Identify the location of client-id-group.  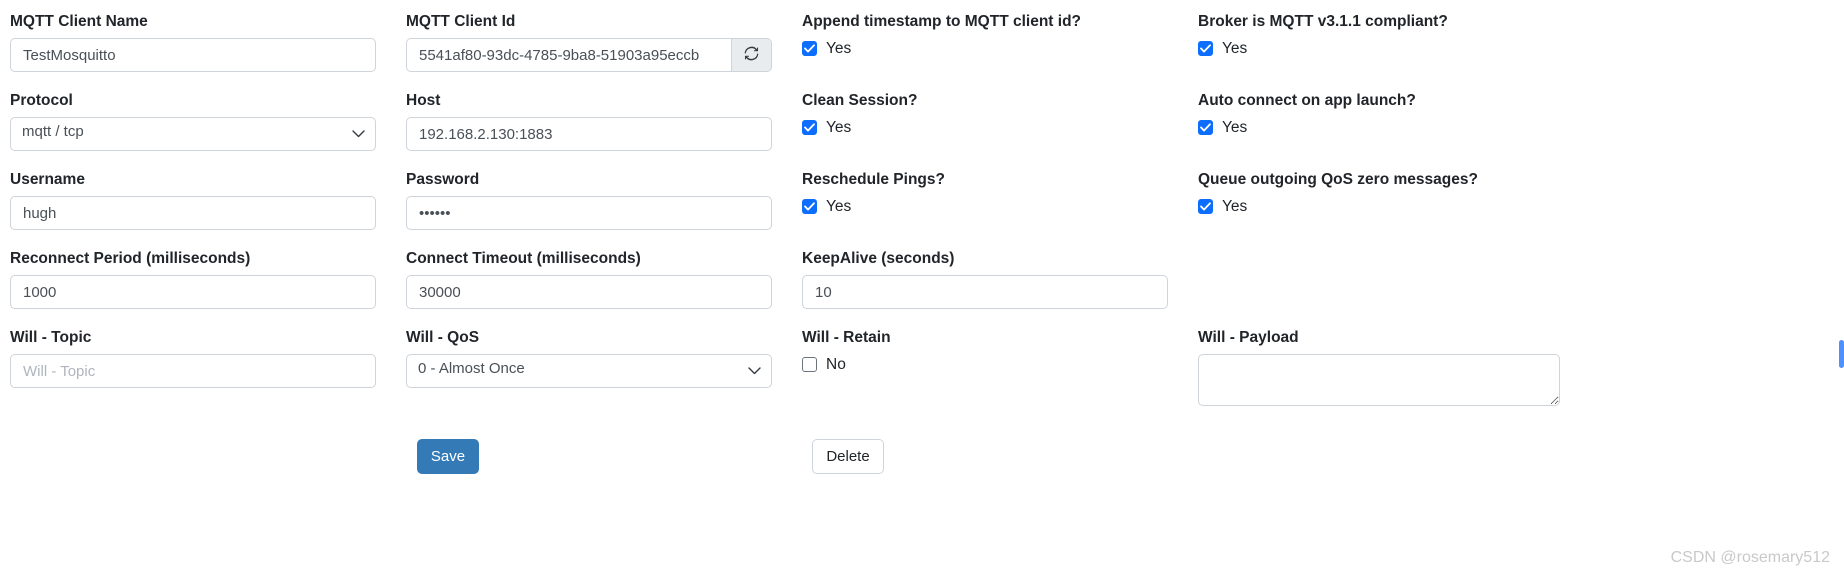
(589, 55).